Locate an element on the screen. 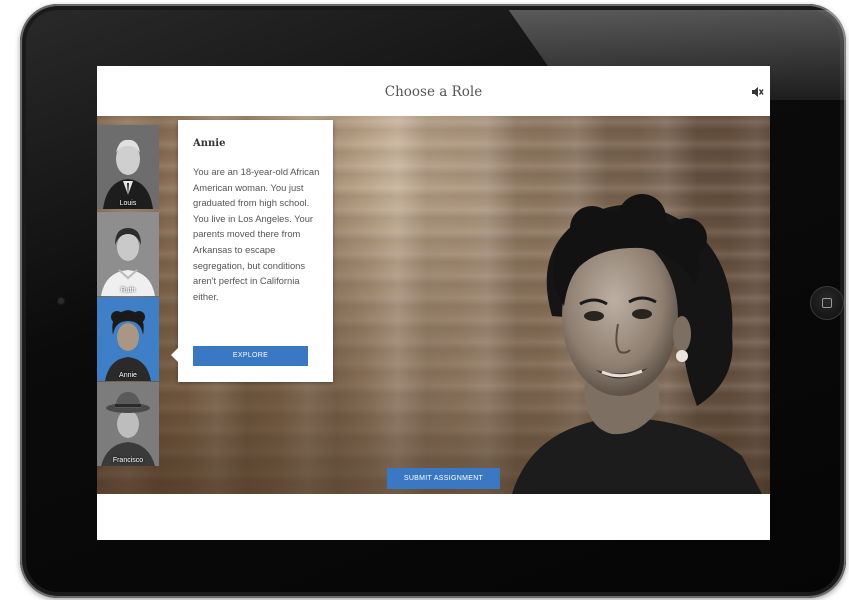  annie-portrait is located at coordinates (128, 339).